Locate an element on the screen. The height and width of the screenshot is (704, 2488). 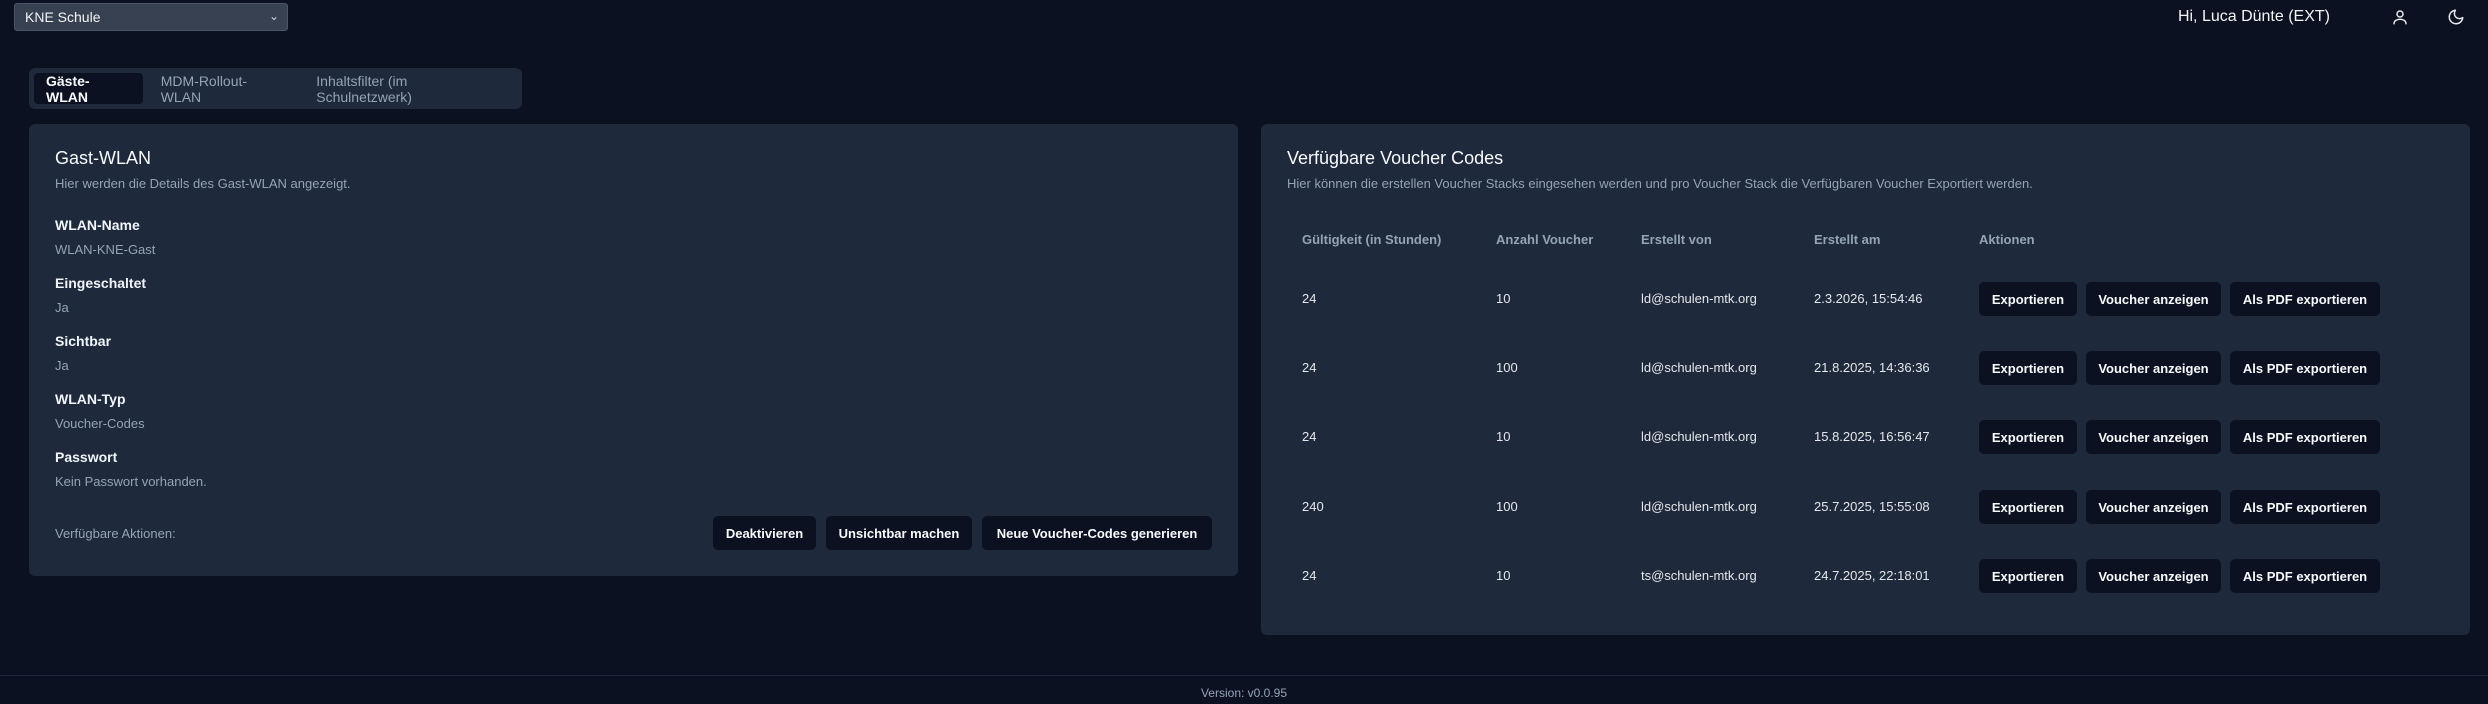
cell-created: 15.8.2025, 16:56:47 is located at coordinates (1872, 436).